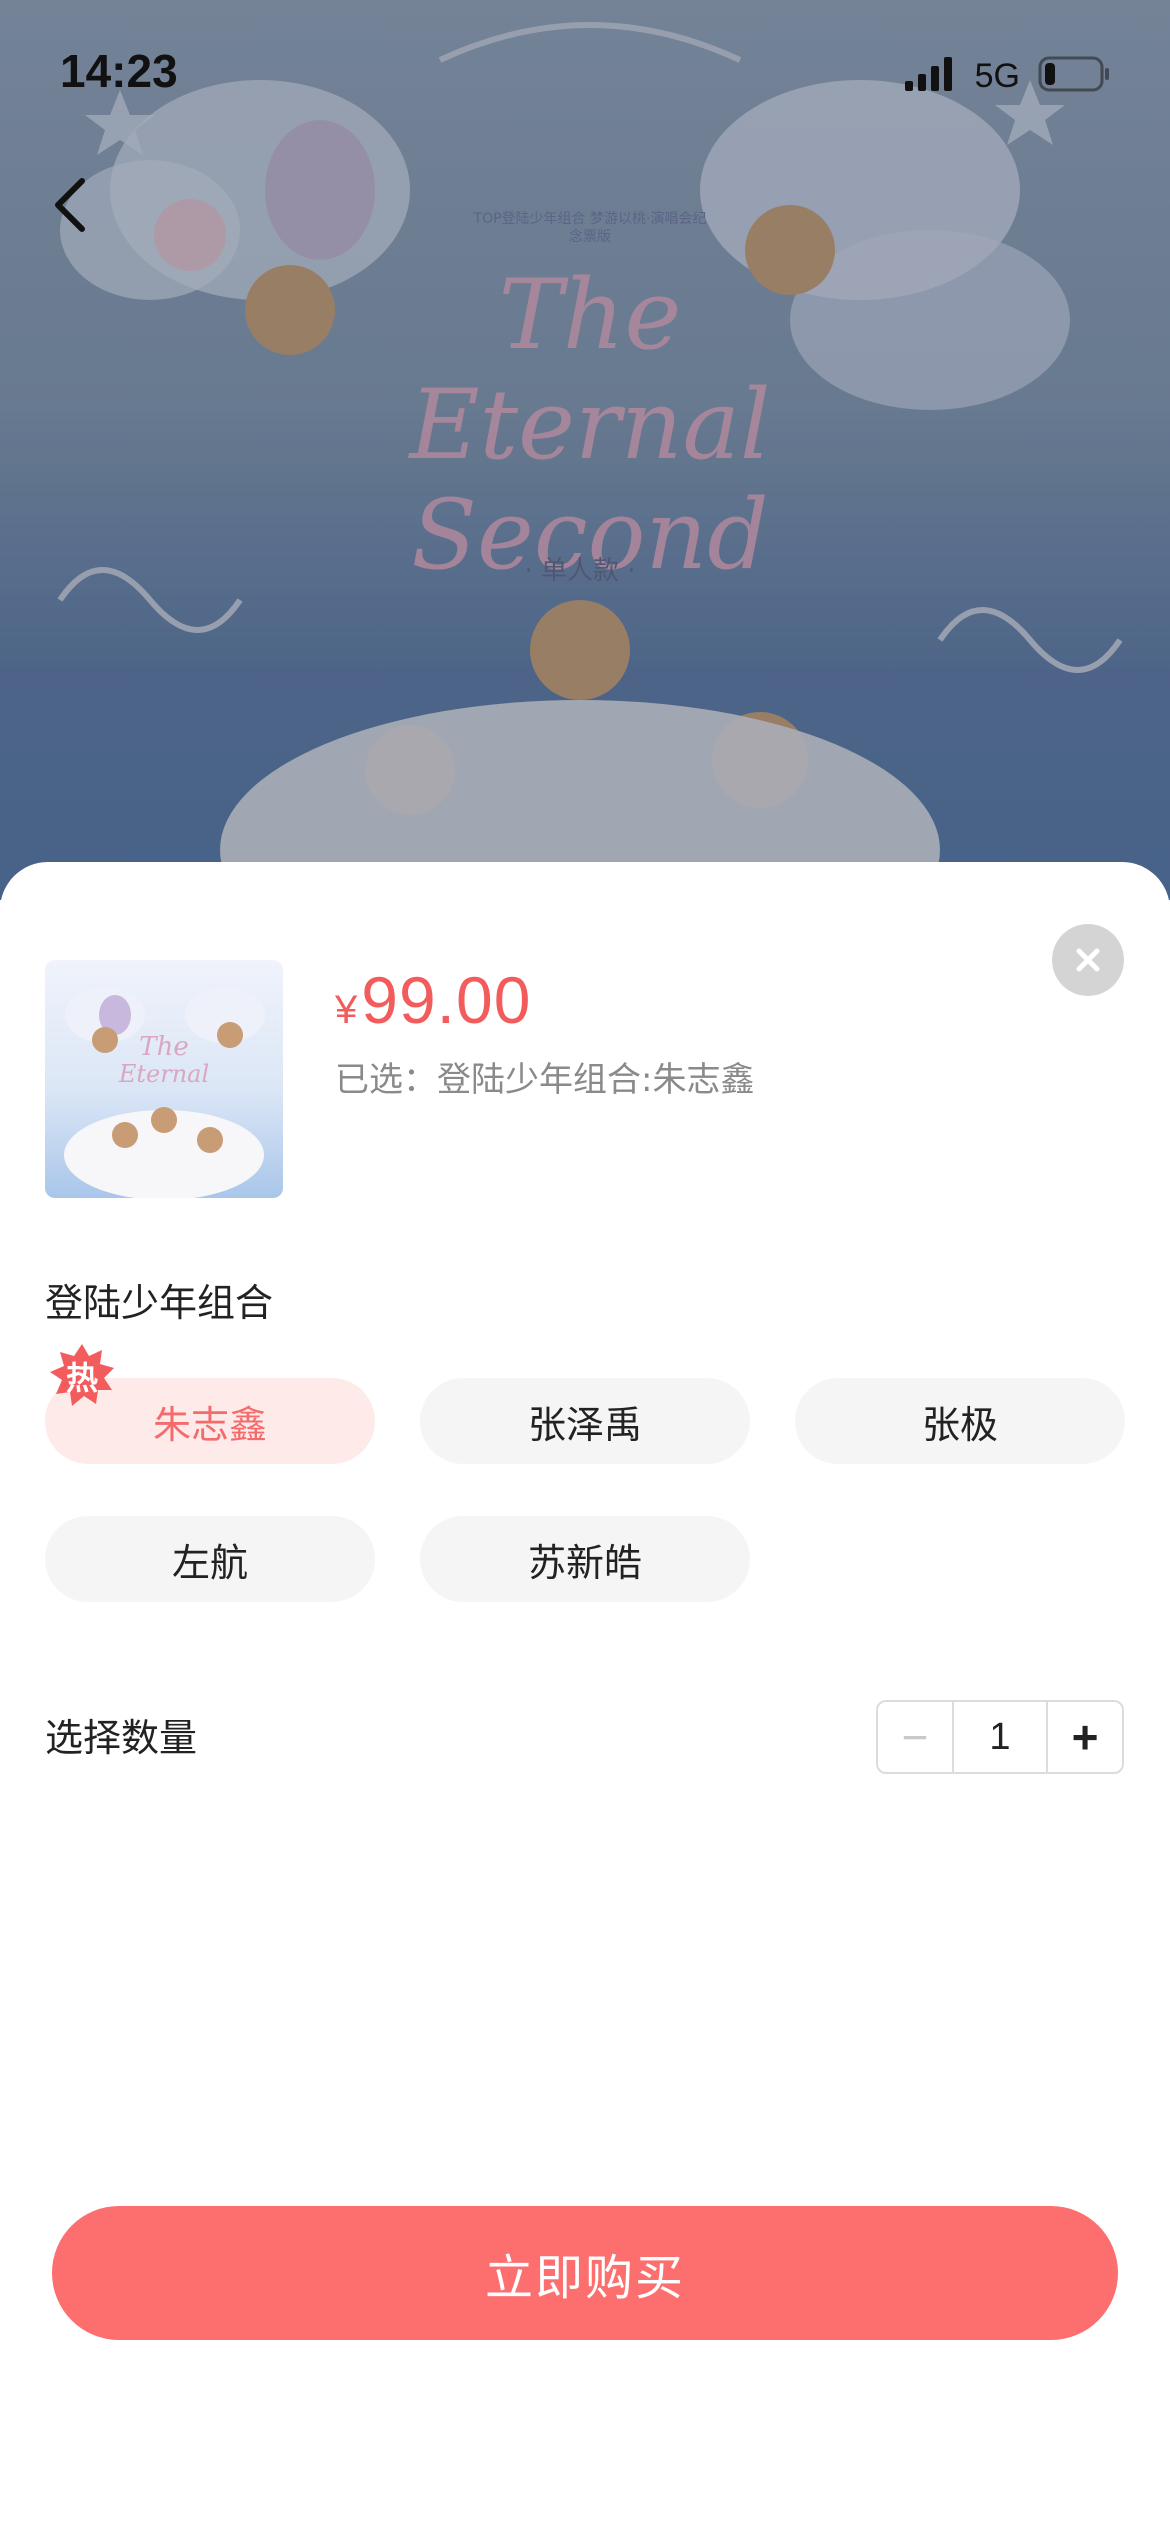 The height and width of the screenshot is (2532, 1170). What do you see at coordinates (1074, 76) in the screenshot?
I see `battery-icon` at bounding box center [1074, 76].